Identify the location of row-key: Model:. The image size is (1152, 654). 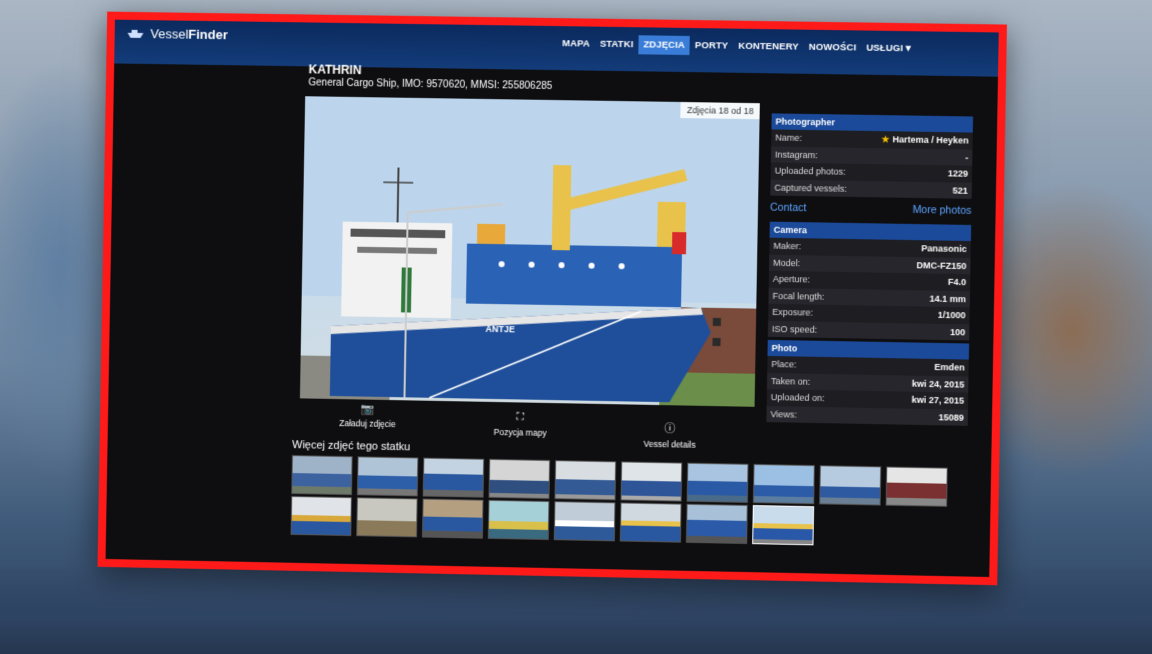
(787, 262).